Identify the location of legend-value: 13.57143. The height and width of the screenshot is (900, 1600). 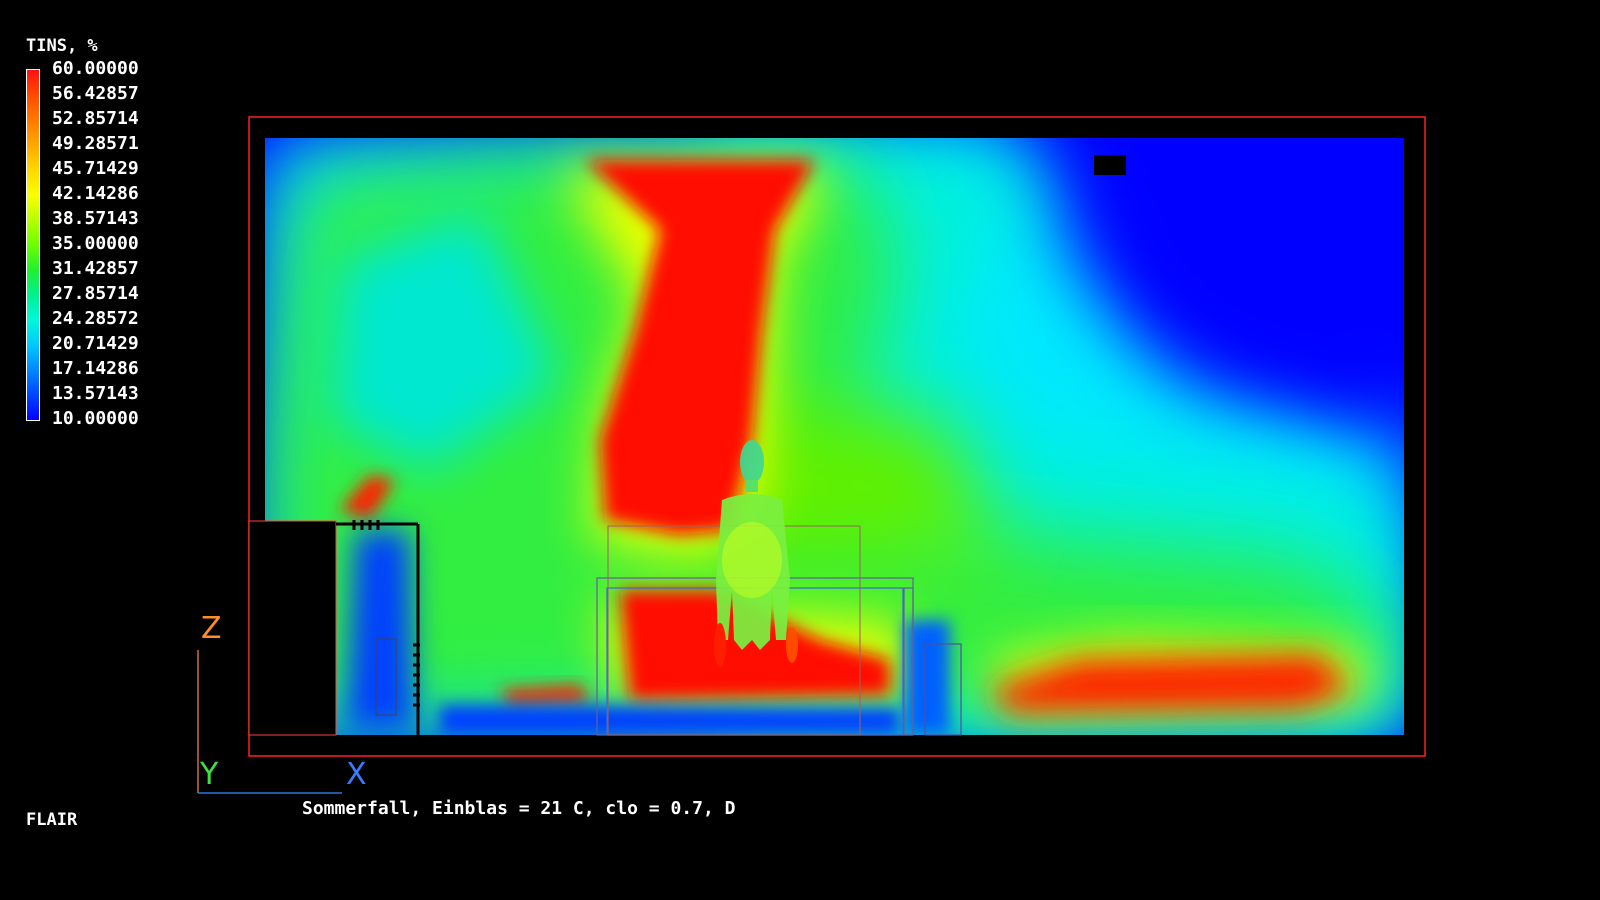
(95, 393).